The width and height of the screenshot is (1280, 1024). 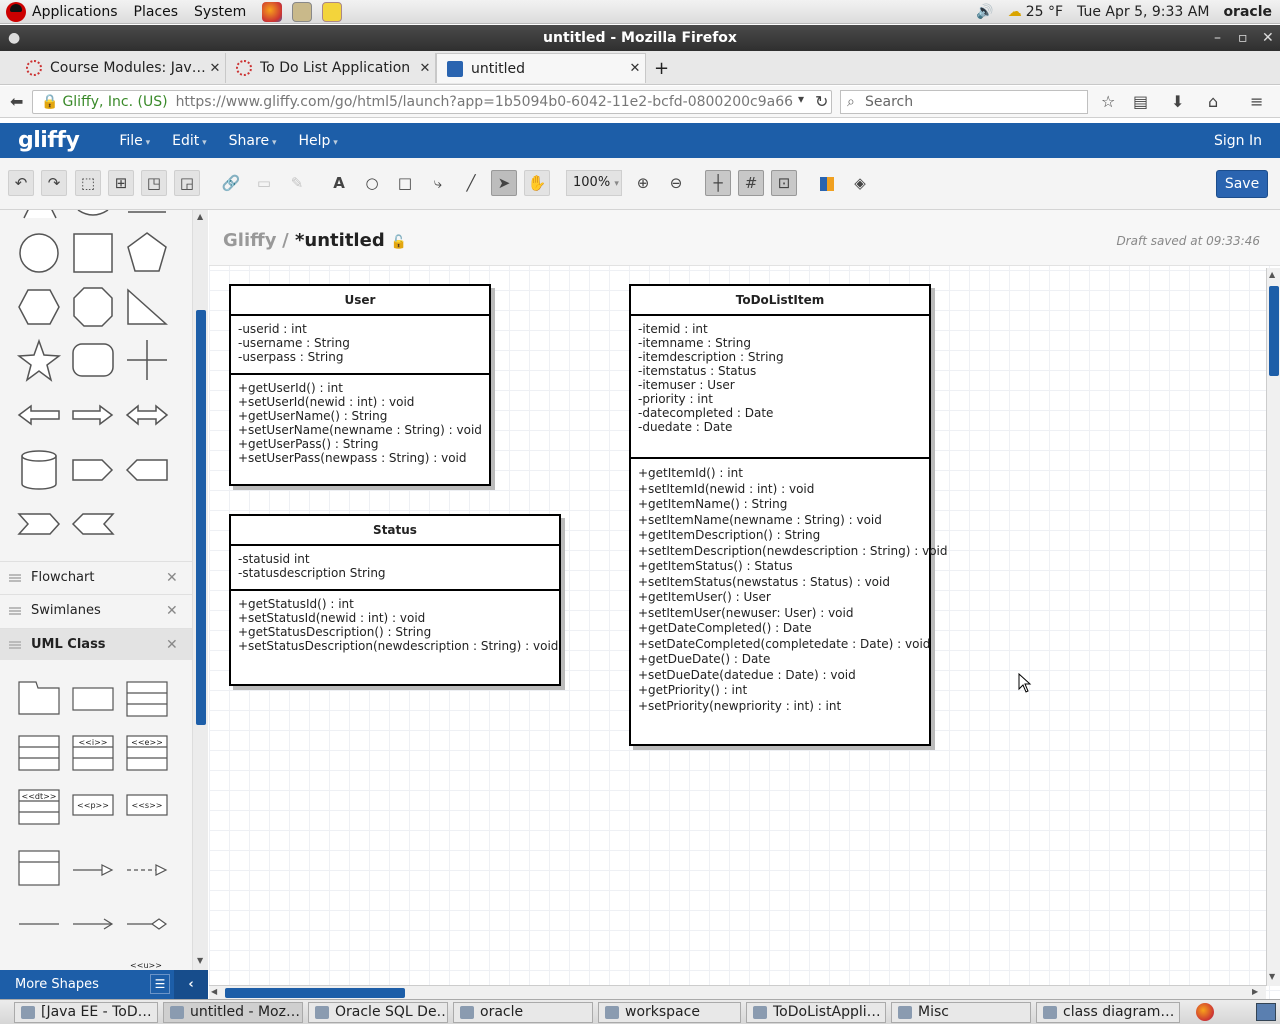 What do you see at coordinates (93, 415) in the screenshot?
I see `right-arrow-shape` at bounding box center [93, 415].